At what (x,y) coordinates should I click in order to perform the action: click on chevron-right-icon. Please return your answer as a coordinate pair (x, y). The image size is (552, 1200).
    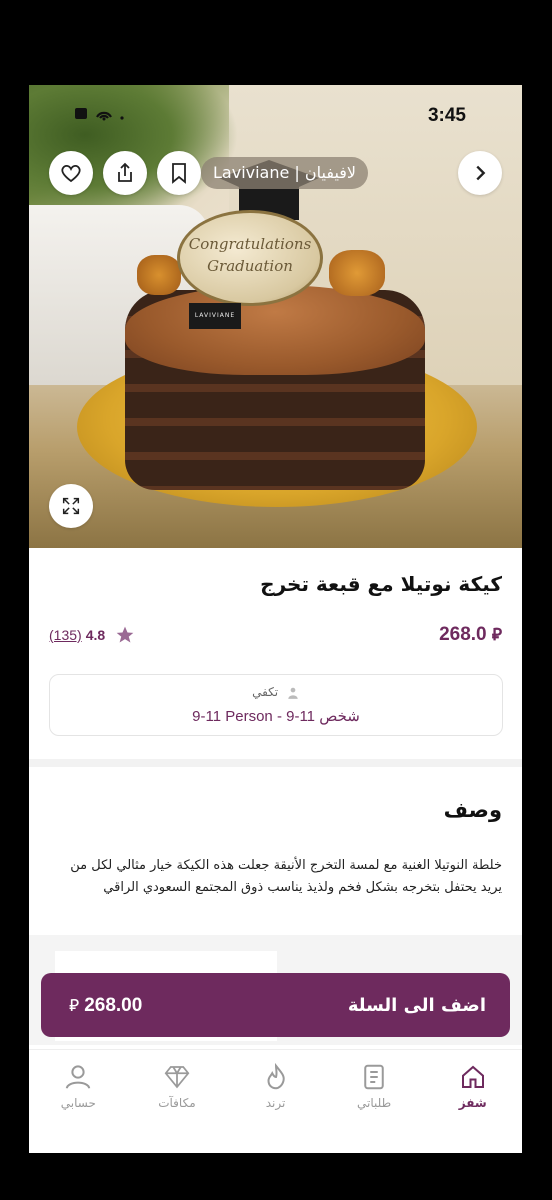
    Looking at the image, I should click on (481, 173).